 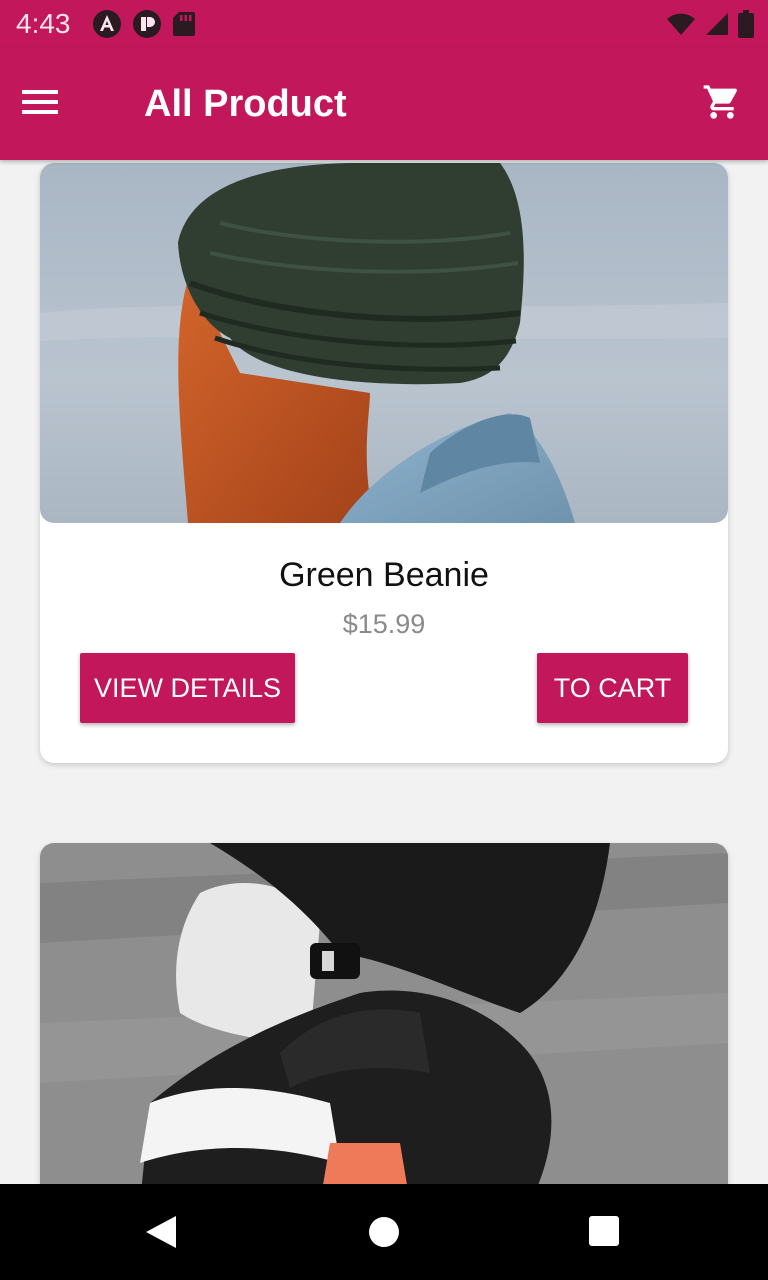 What do you see at coordinates (604, 1231) in the screenshot?
I see `recents-icon` at bounding box center [604, 1231].